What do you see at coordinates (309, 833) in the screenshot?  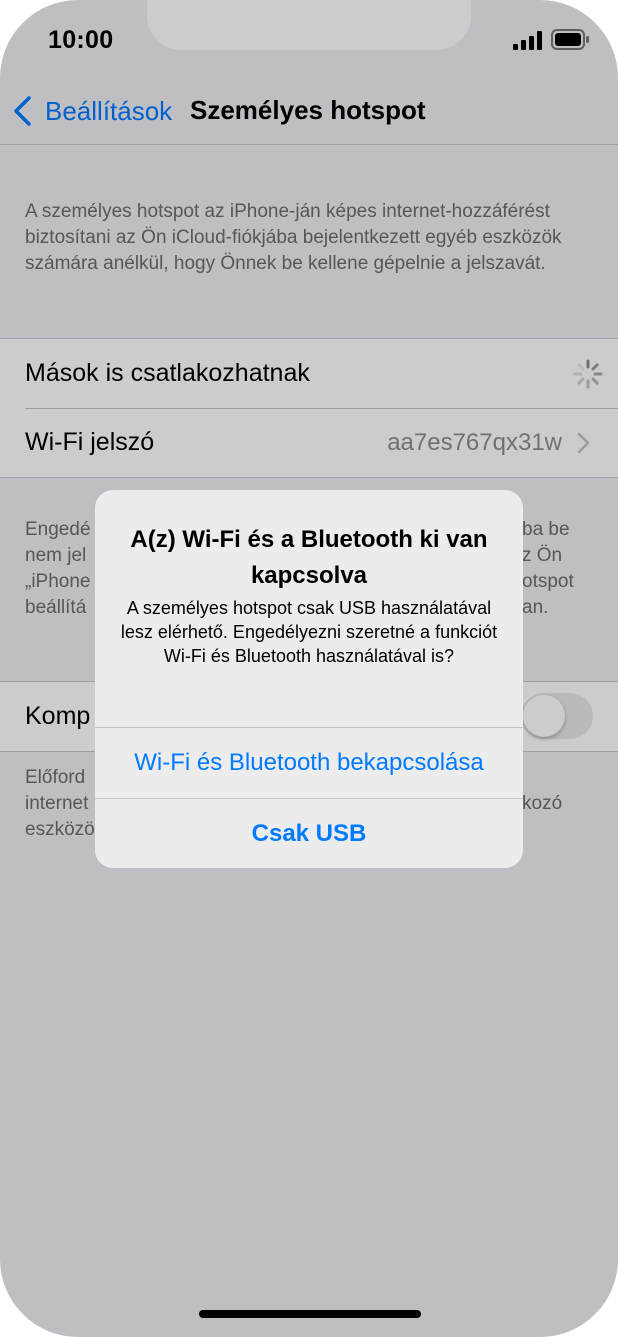 I see `usb-only-button: Csak USB` at bounding box center [309, 833].